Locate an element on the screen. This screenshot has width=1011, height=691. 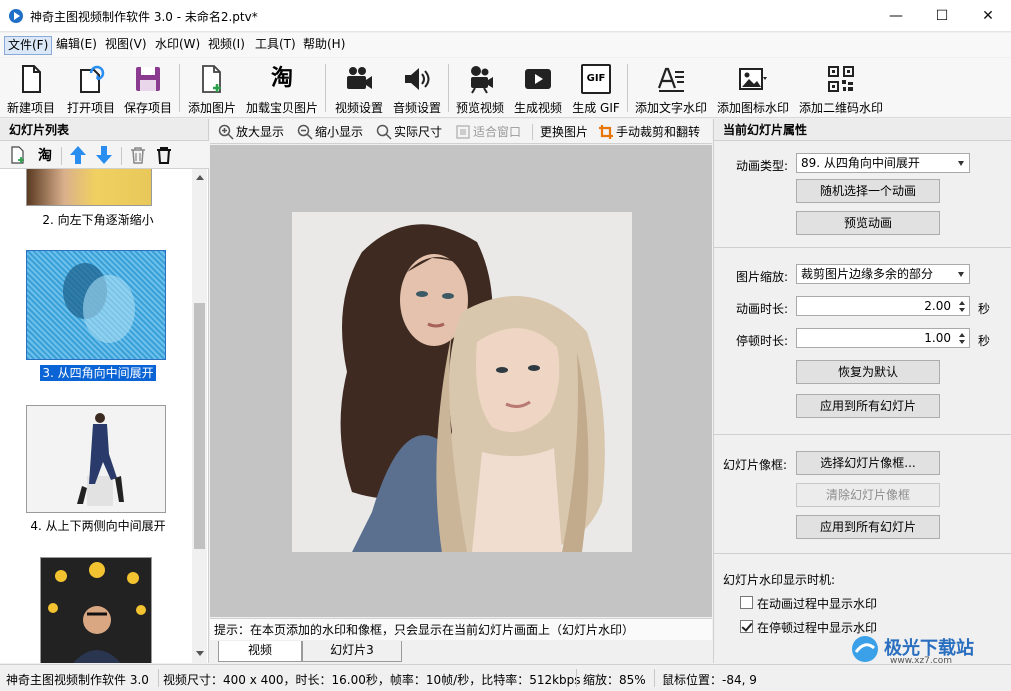
scroll-down-icon is located at coordinates (200, 653).